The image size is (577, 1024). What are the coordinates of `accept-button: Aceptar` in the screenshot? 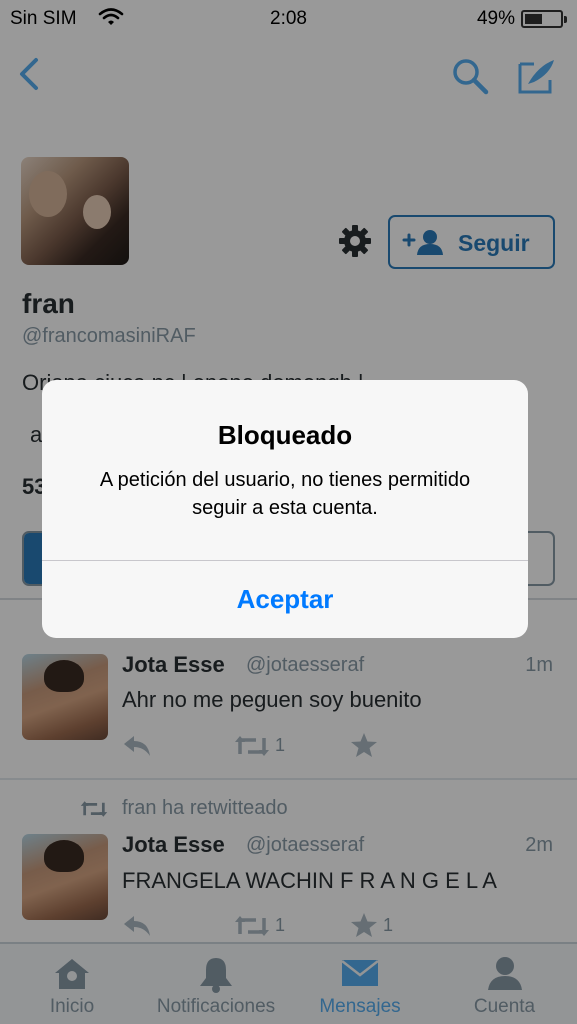 It's located at (285, 599).